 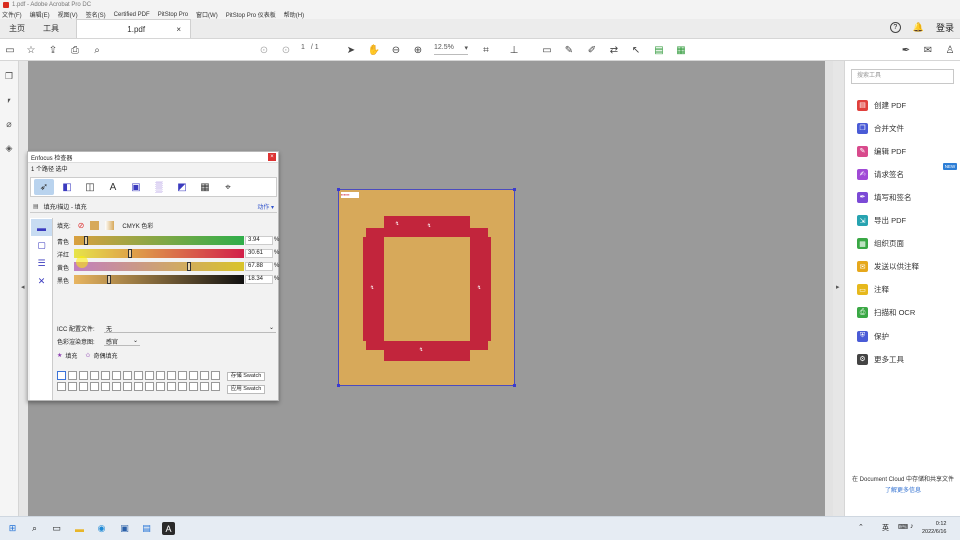 What do you see at coordinates (950, 50) in the screenshot?
I see `user-share-icon: ♙` at bounding box center [950, 50].